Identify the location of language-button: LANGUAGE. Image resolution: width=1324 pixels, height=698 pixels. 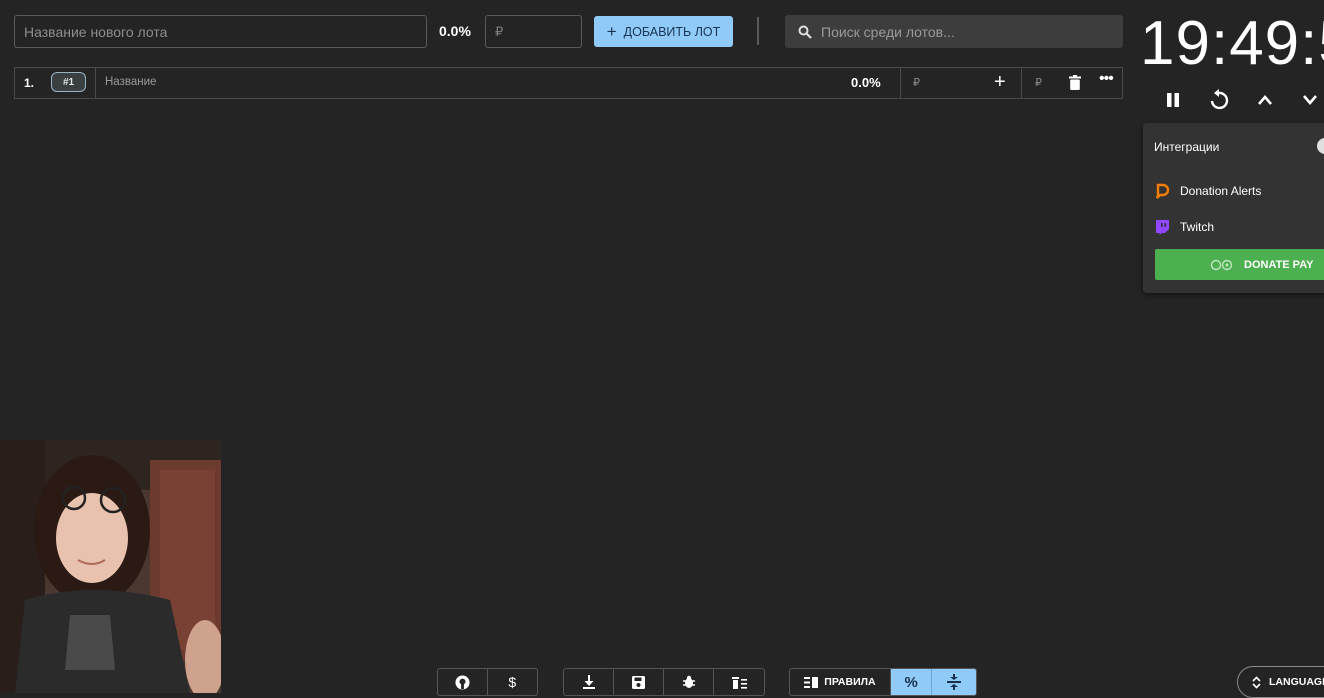
(1280, 682).